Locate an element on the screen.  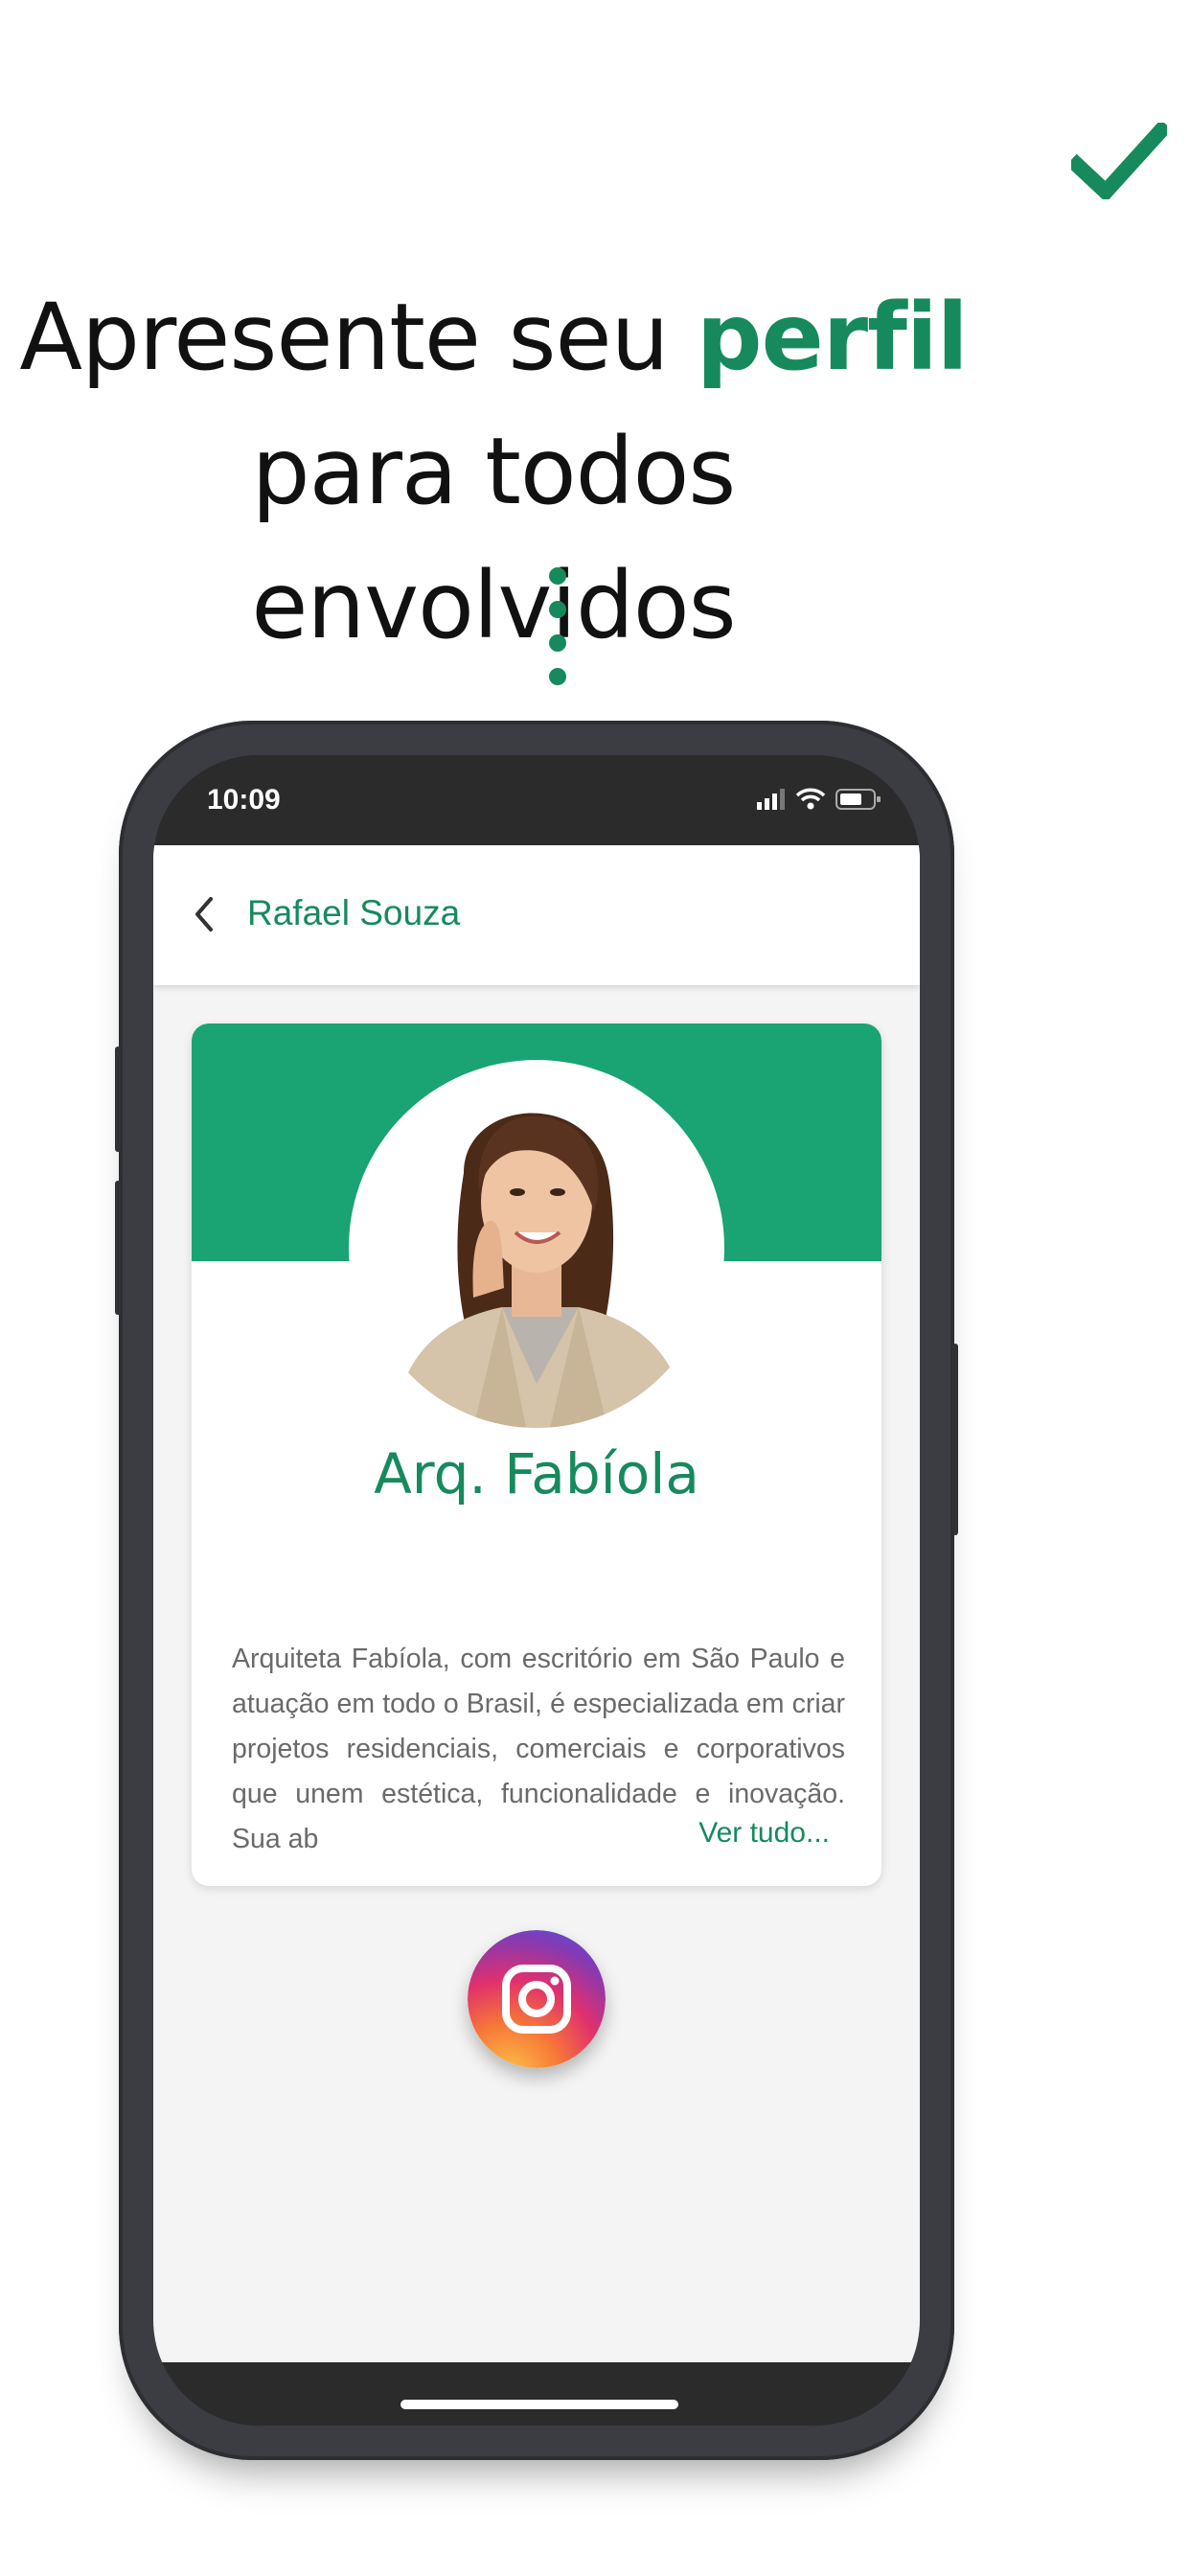
home-bar-area is located at coordinates (537, 2394).